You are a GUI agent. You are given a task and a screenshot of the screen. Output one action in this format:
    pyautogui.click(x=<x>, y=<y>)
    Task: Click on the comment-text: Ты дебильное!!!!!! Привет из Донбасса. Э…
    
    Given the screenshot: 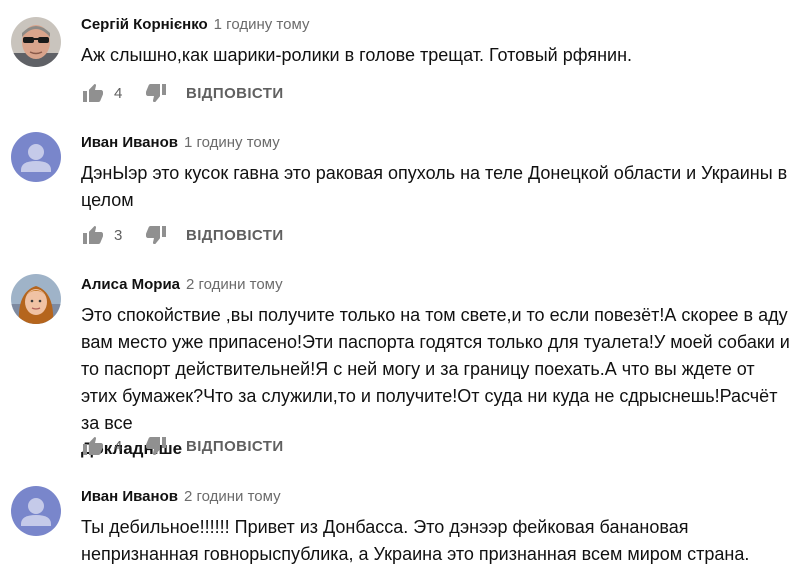 What is the action you would take?
    pyautogui.click(x=415, y=540)
    